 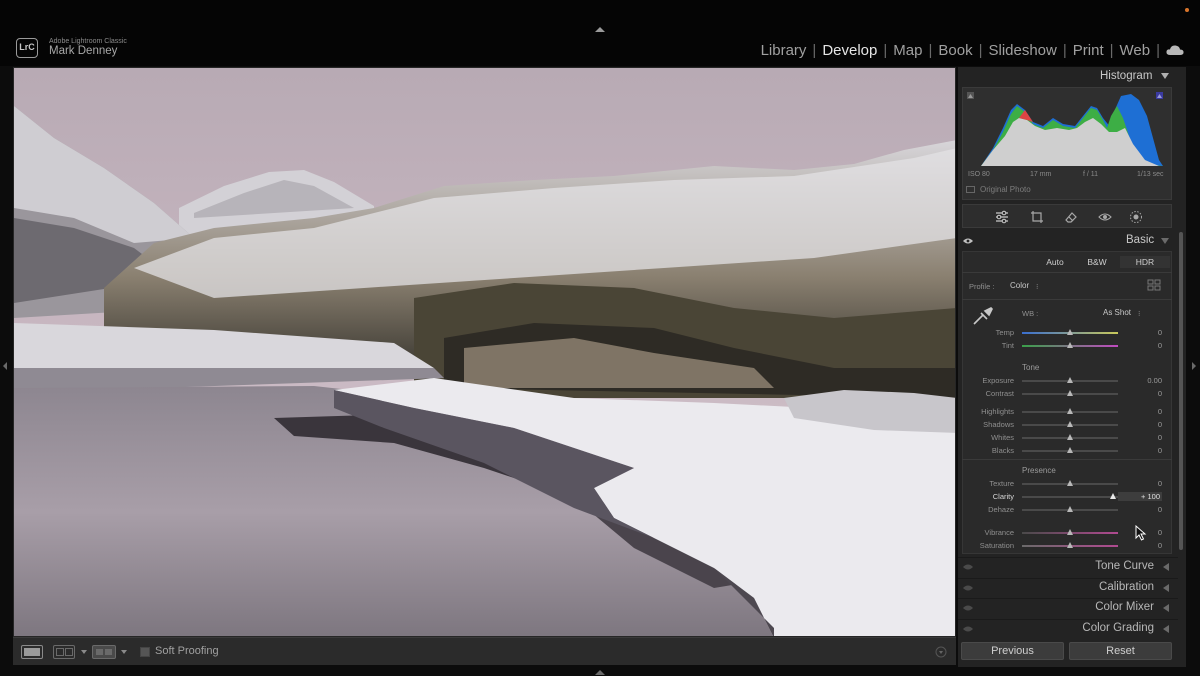 I want to click on blacks-value: 0, so click(x=1146, y=450).